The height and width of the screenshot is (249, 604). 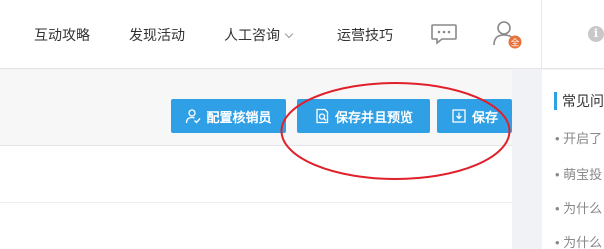 What do you see at coordinates (578, 173) in the screenshot?
I see `faq-item: • 萌宝投` at bounding box center [578, 173].